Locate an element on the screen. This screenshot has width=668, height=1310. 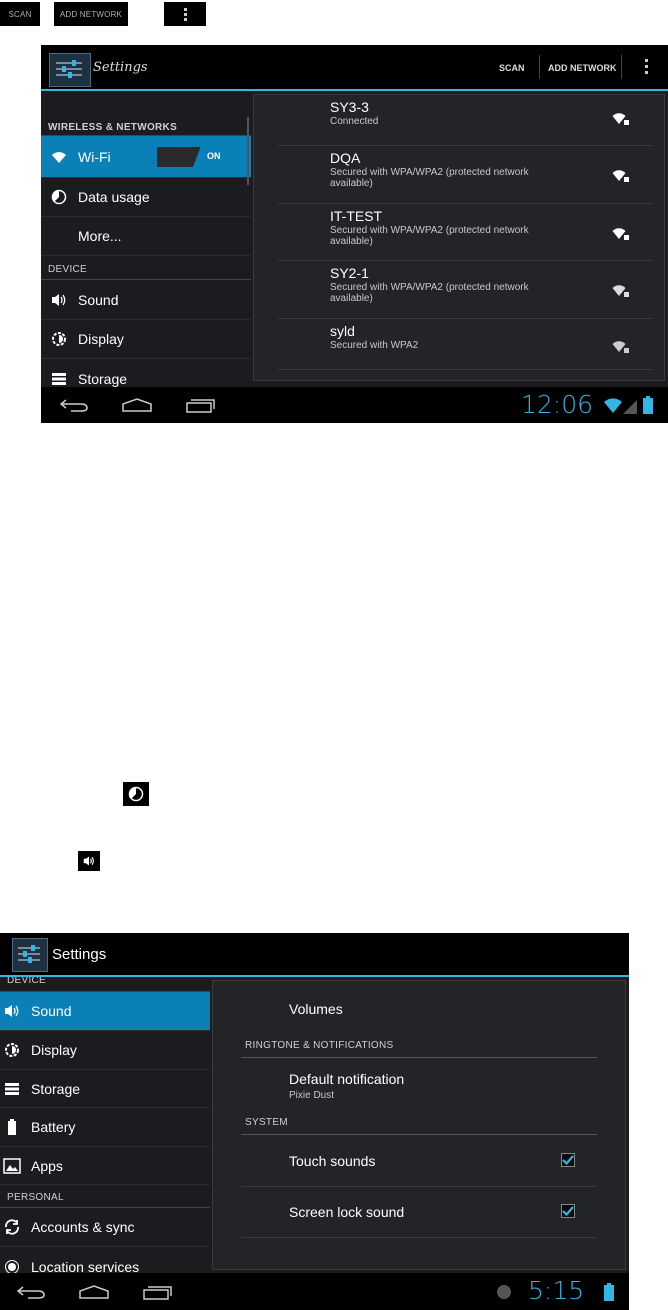
sidebar-item-label: Wi-Fi is located at coordinates (94, 156).